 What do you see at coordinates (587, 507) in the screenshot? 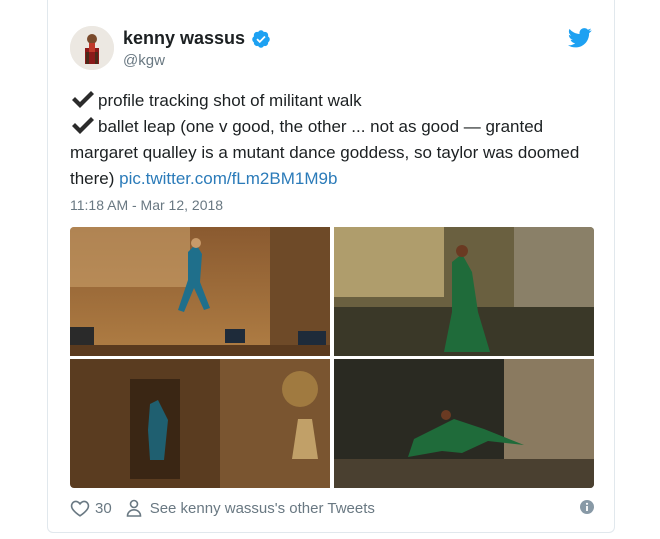
I see `info-icon` at bounding box center [587, 507].